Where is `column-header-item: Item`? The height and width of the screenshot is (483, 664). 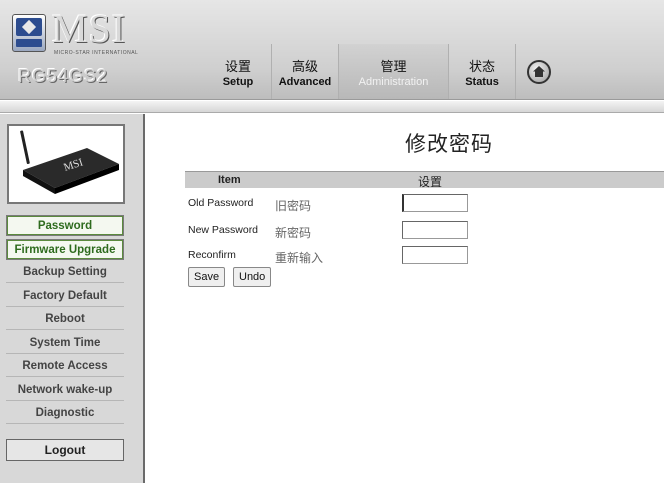 column-header-item: Item is located at coordinates (229, 180).